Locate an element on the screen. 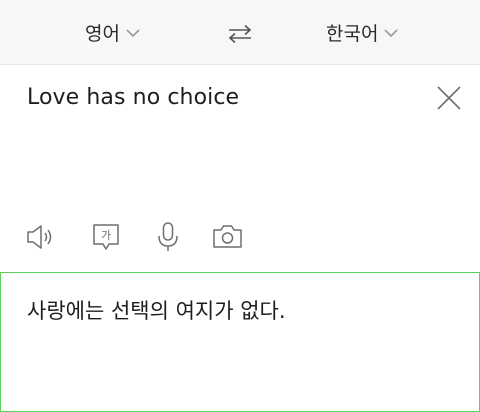 This screenshot has width=480, height=412. target-language-selector: 한국어 is located at coordinates (362, 32).